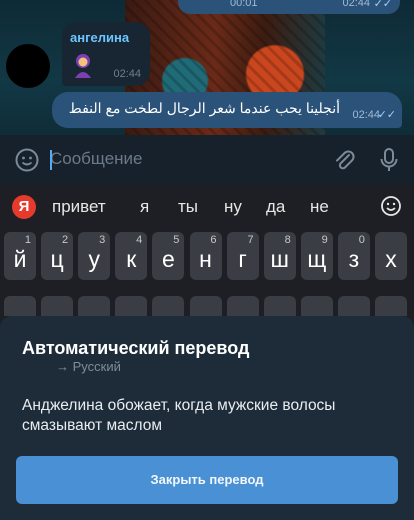 The height and width of the screenshot is (520, 414). Describe the element at coordinates (28, 66) in the screenshot. I see `avatar` at that location.